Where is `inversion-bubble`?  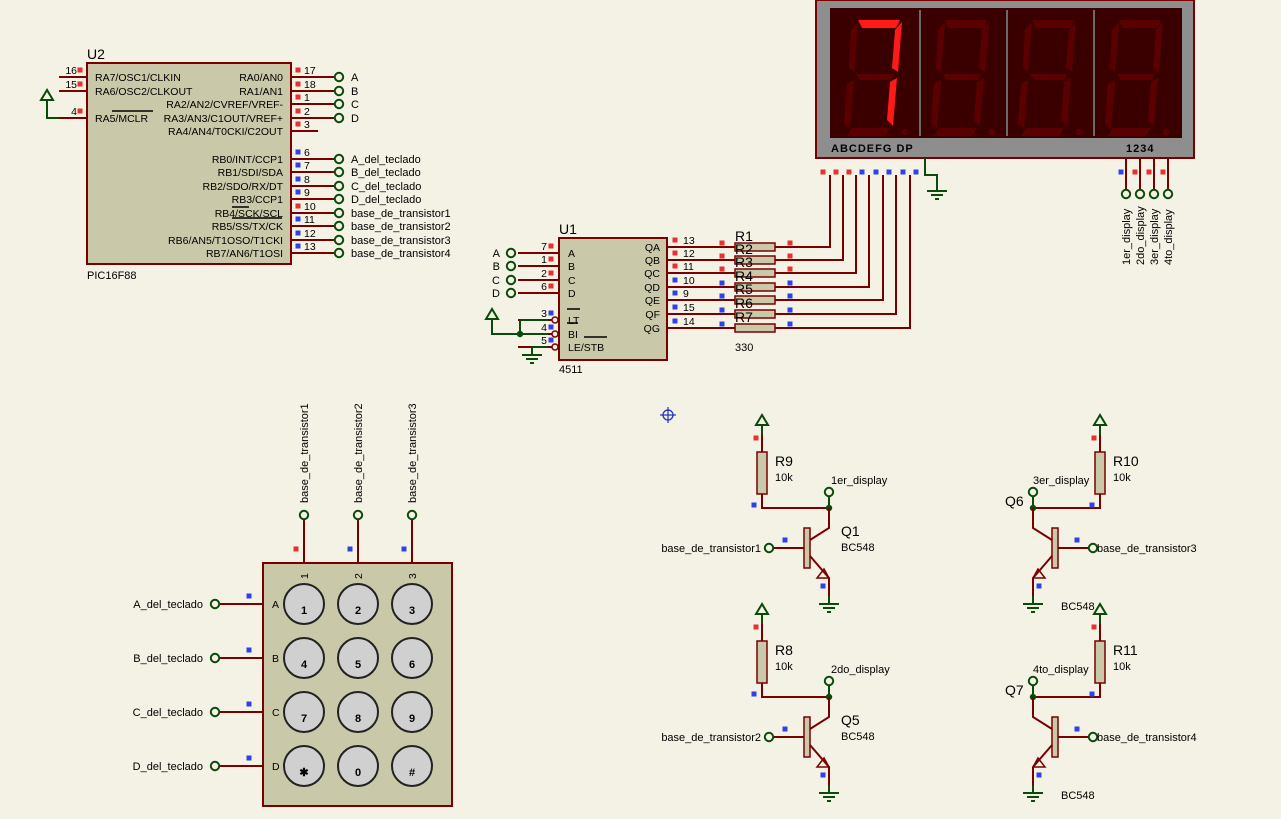 inversion-bubble is located at coordinates (555, 320).